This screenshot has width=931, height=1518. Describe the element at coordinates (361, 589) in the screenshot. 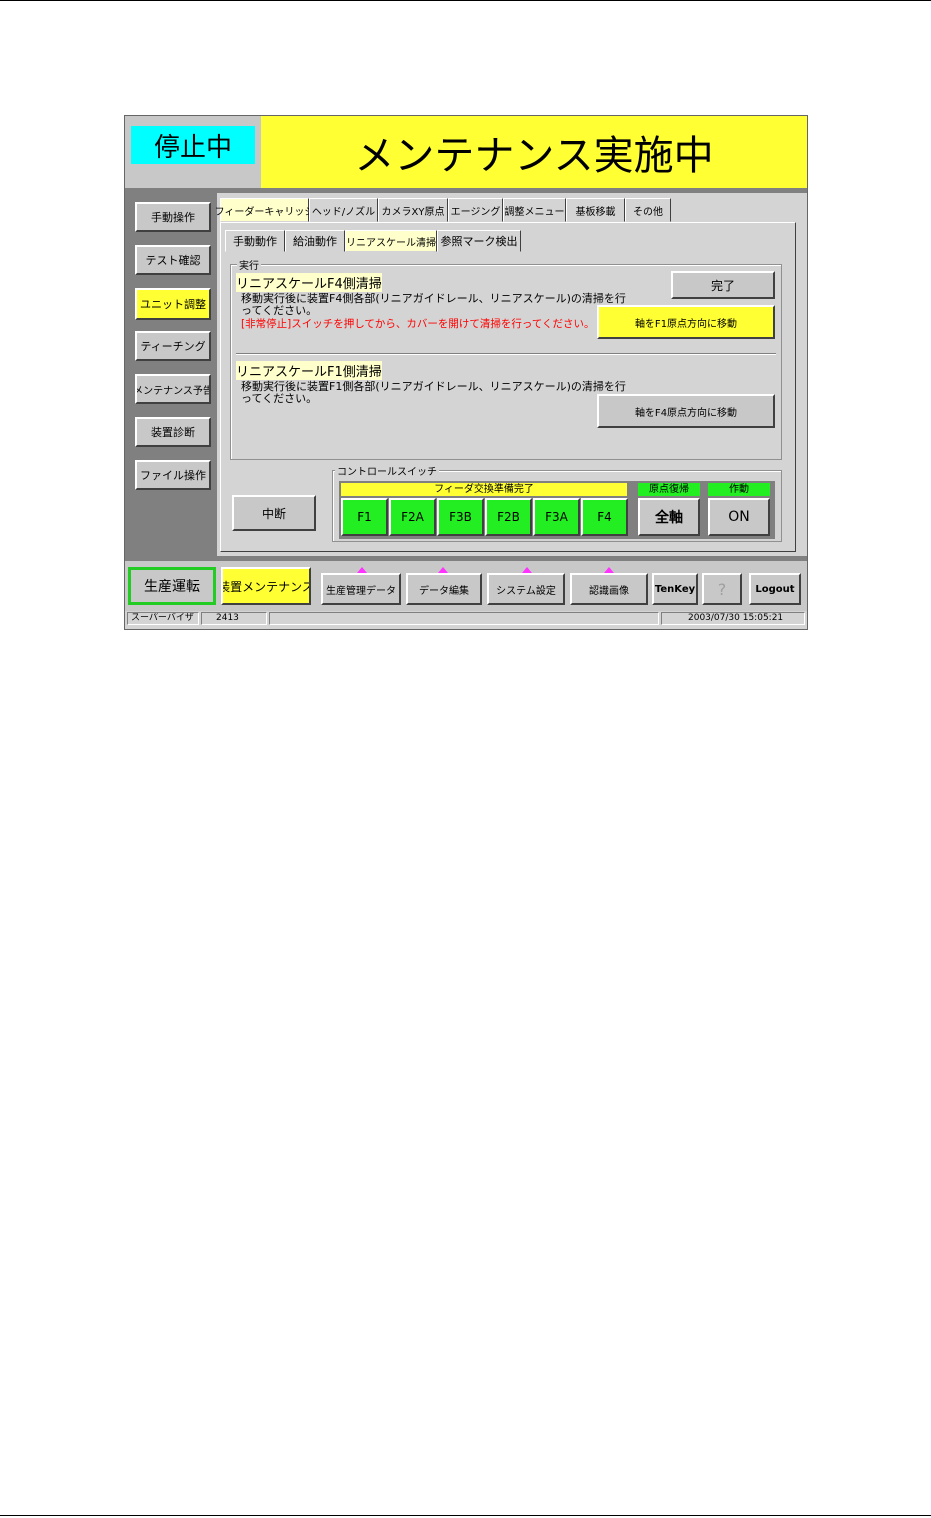

I see `production-data-button: 生産管理データ` at that location.